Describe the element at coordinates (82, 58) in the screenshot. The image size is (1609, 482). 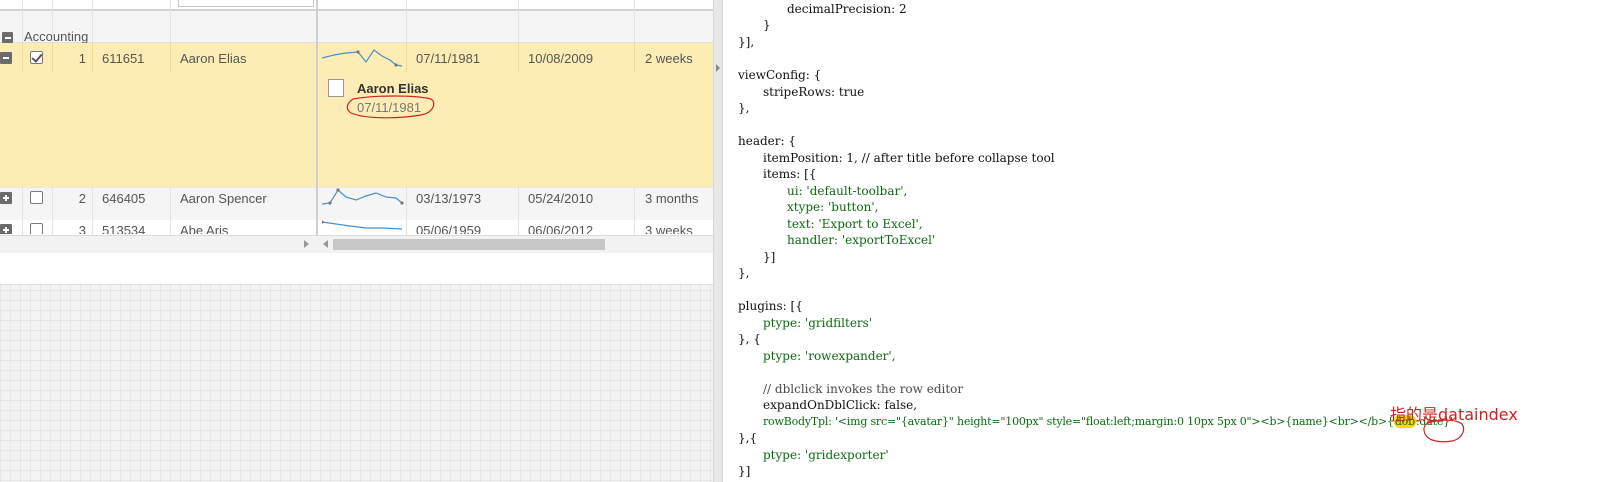
I see `row-number: 1` at that location.